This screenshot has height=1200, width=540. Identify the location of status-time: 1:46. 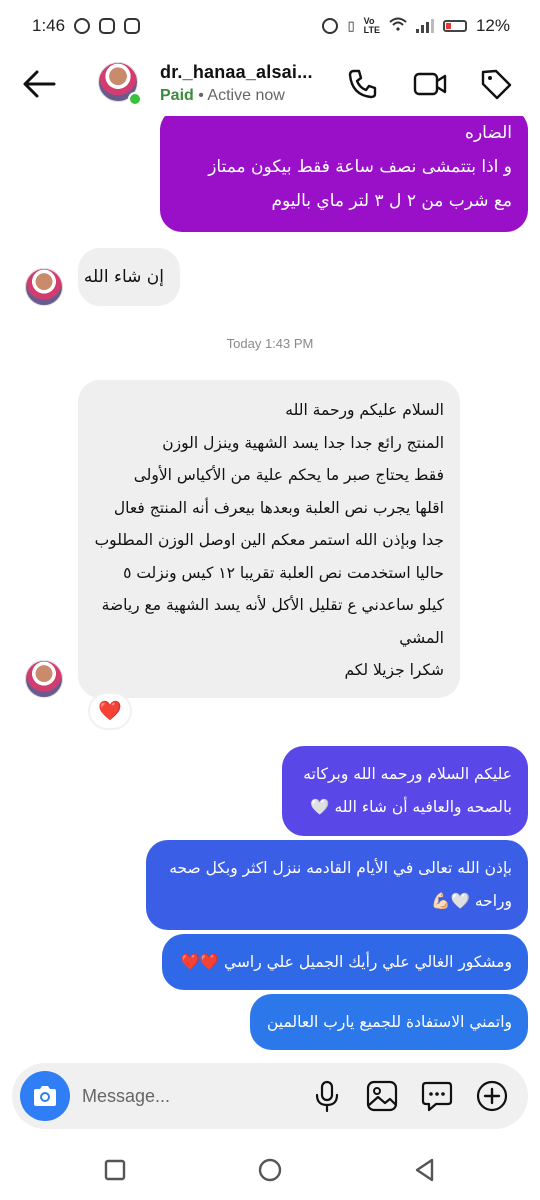
(49, 25).